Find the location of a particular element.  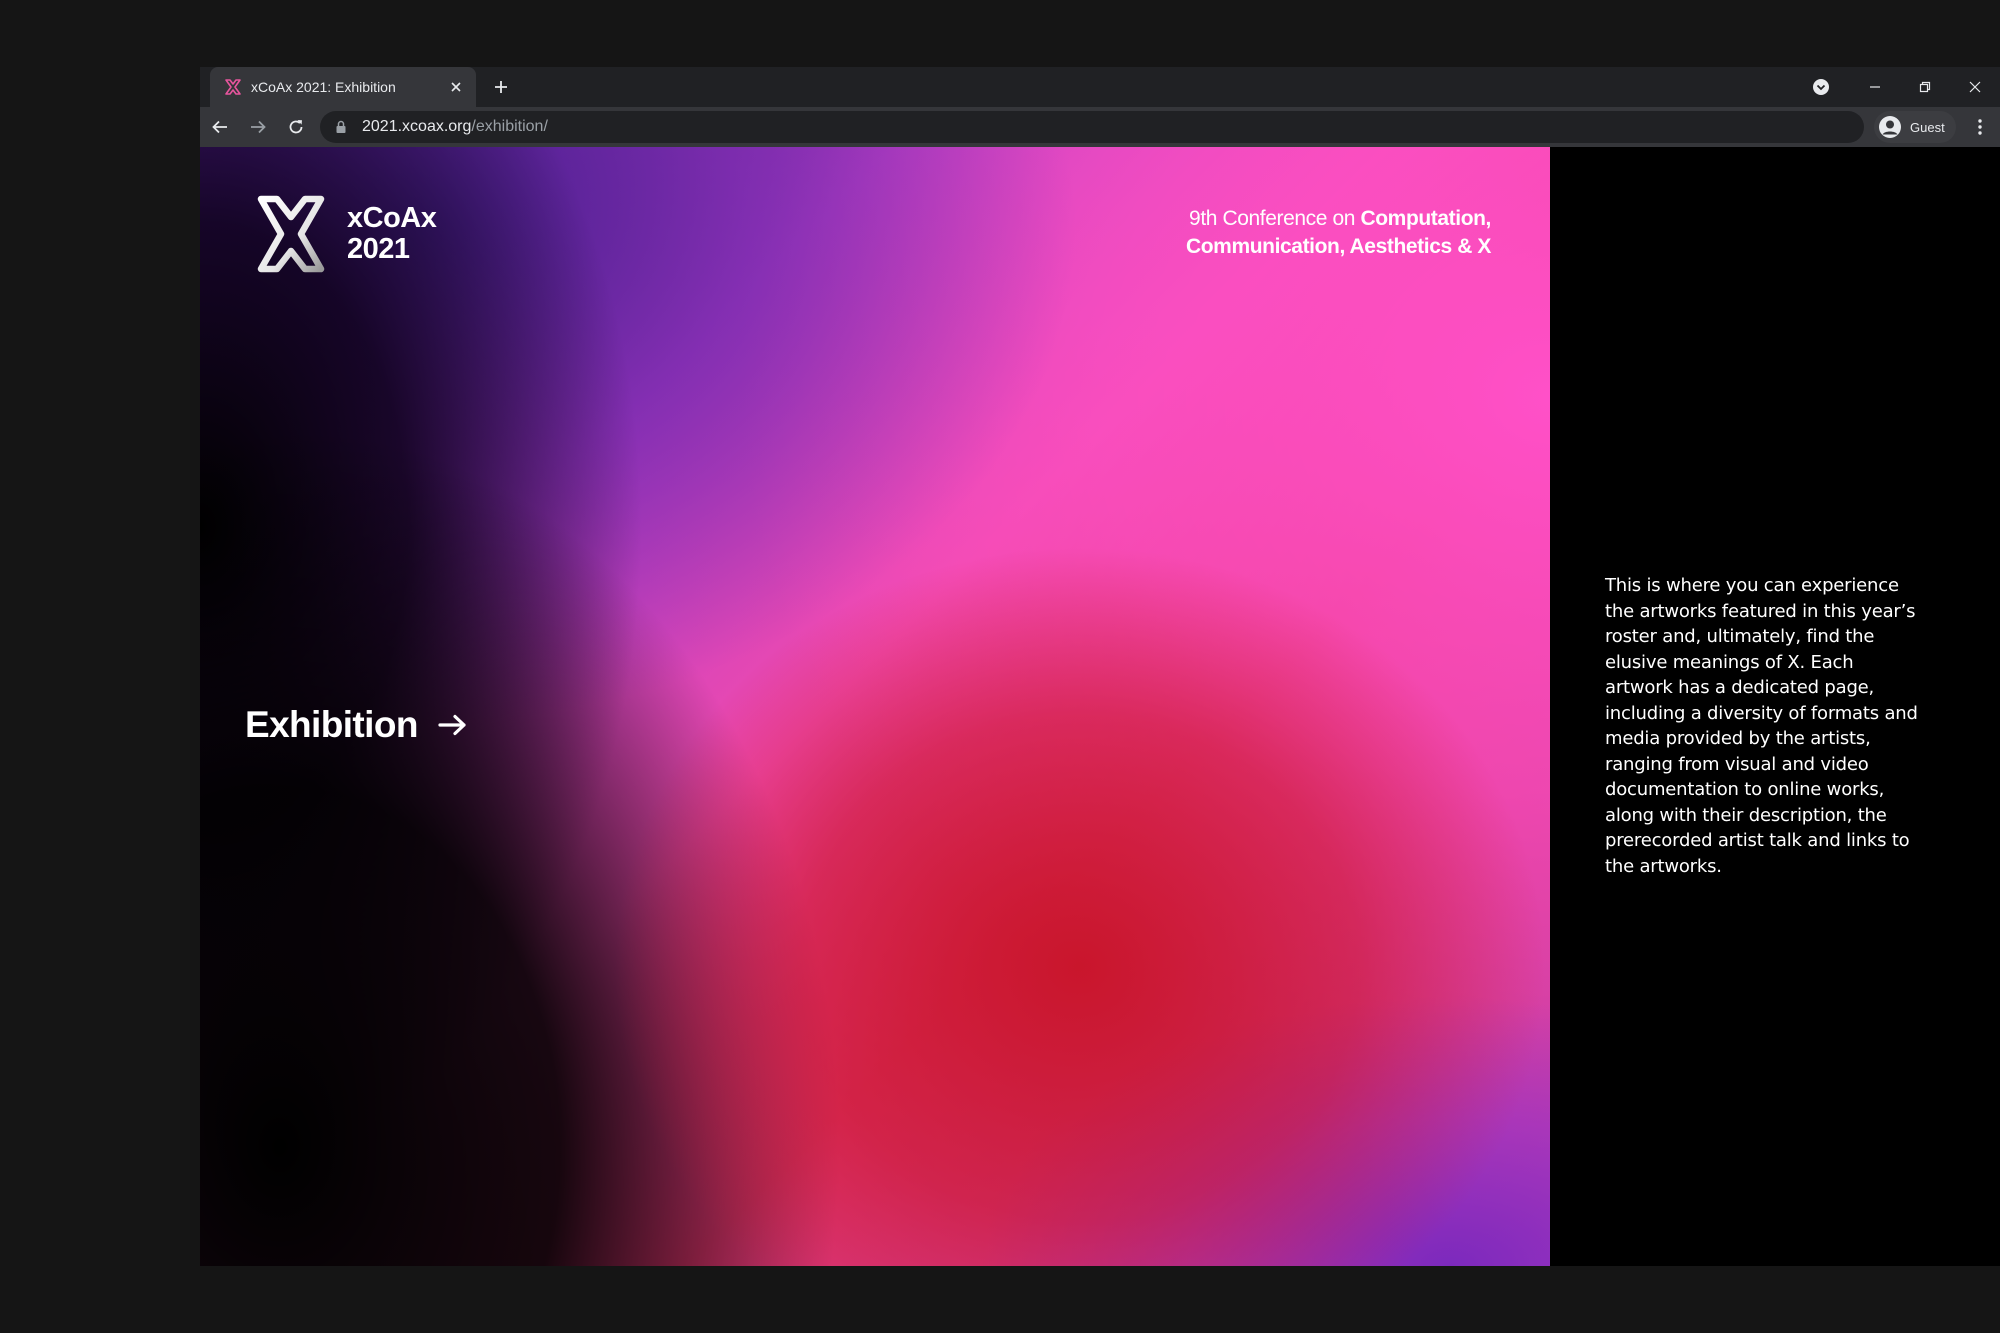

kebab-menu-icon is located at coordinates (1980, 127).